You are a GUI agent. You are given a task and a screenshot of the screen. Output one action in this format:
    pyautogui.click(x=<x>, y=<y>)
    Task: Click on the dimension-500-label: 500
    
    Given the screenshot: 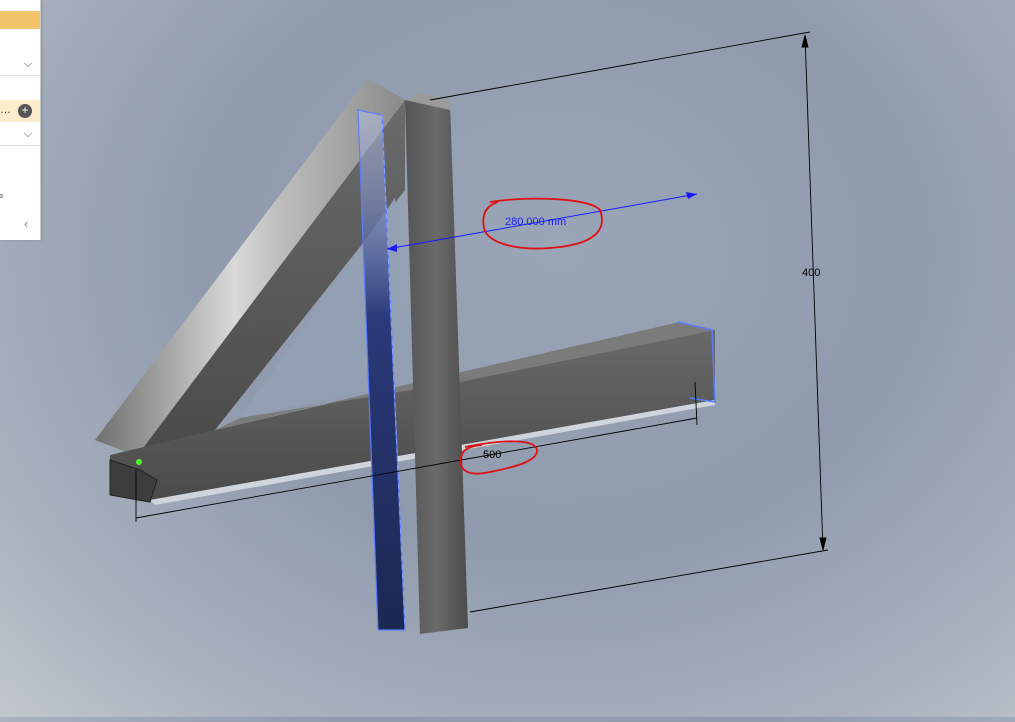 What is the action you would take?
    pyautogui.click(x=492, y=455)
    